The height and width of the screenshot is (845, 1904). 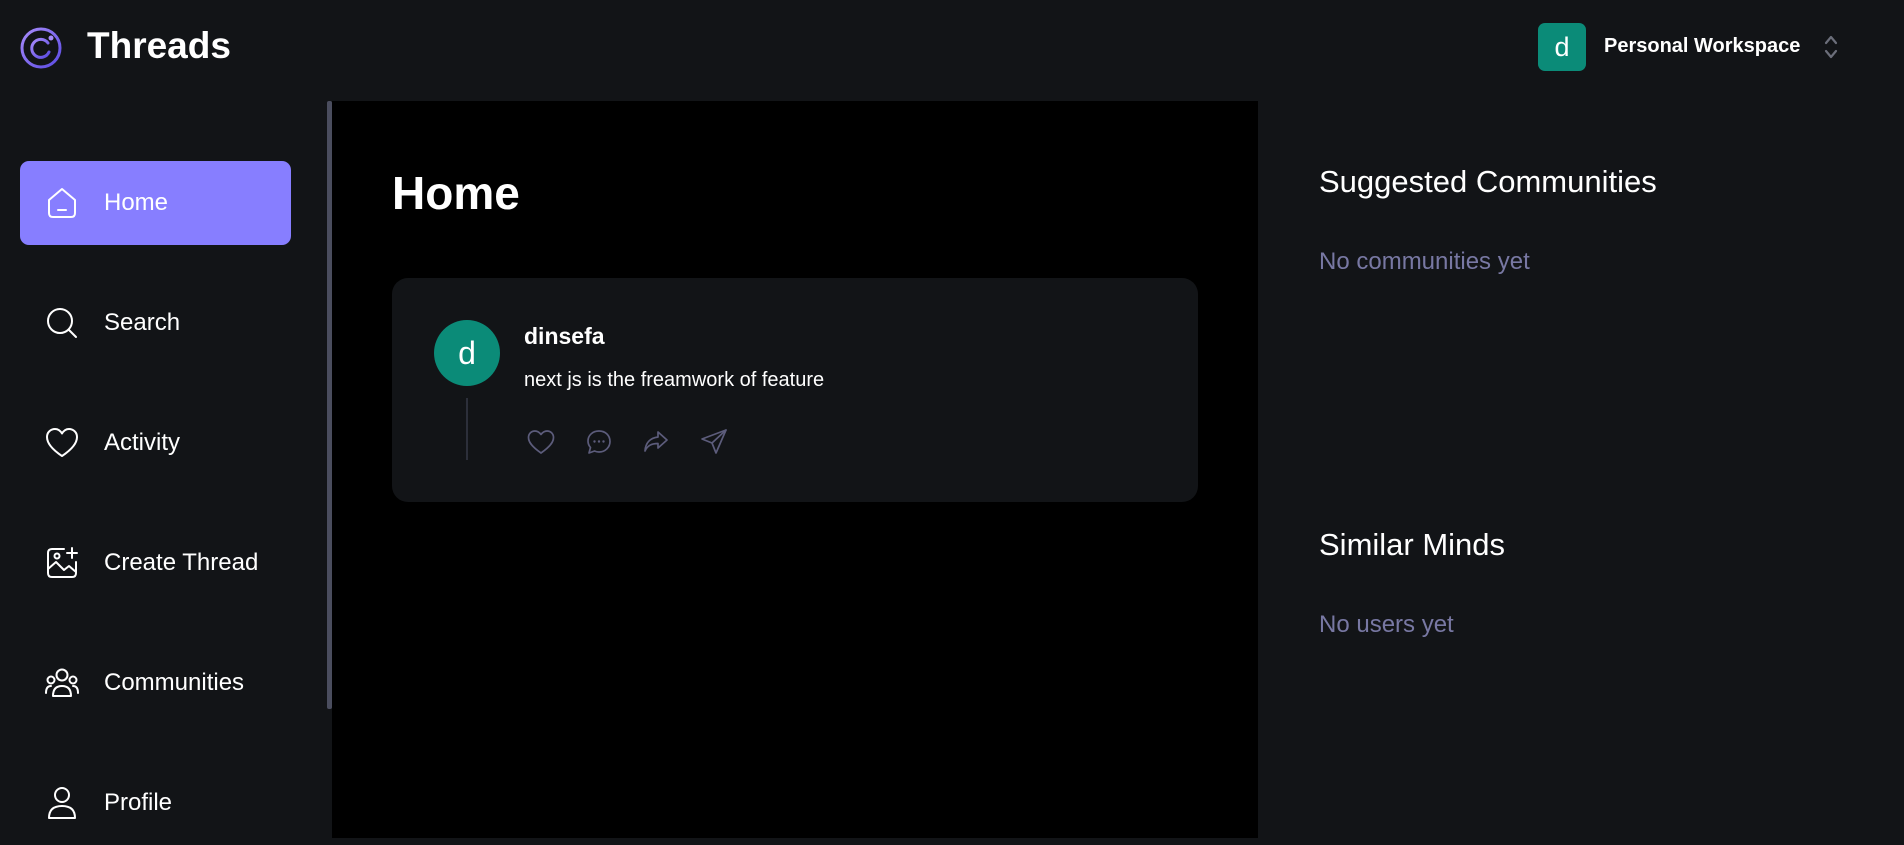 I want to click on sidebar-item-label: Profile, so click(x=138, y=802).